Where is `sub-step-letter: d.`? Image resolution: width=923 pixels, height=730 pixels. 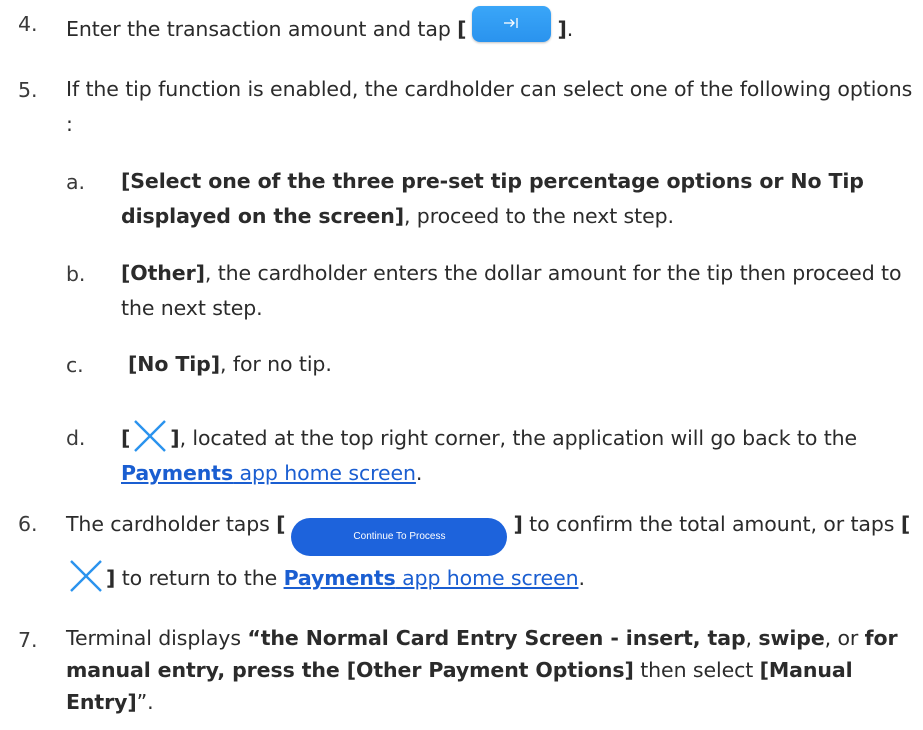 sub-step-letter: d. is located at coordinates (76, 438).